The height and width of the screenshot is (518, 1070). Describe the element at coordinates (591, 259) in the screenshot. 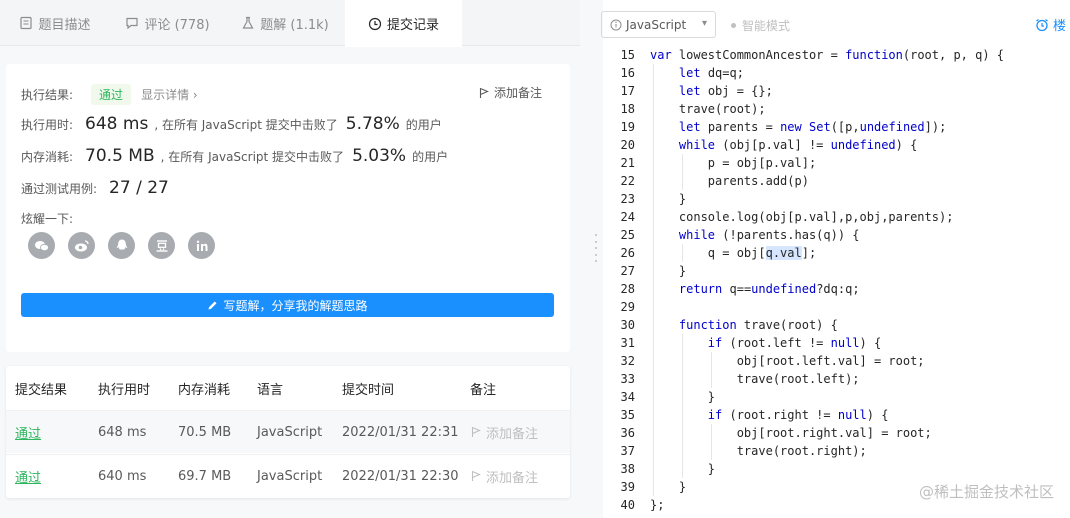

I see `panel-resize-handle` at that location.